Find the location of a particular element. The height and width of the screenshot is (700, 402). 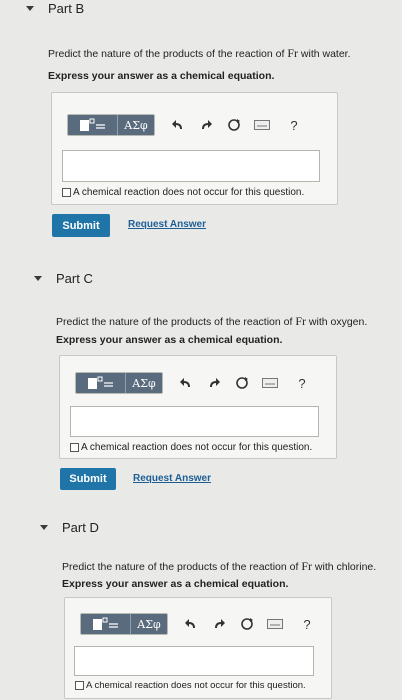

part-b-title: Part B is located at coordinates (66, 8).